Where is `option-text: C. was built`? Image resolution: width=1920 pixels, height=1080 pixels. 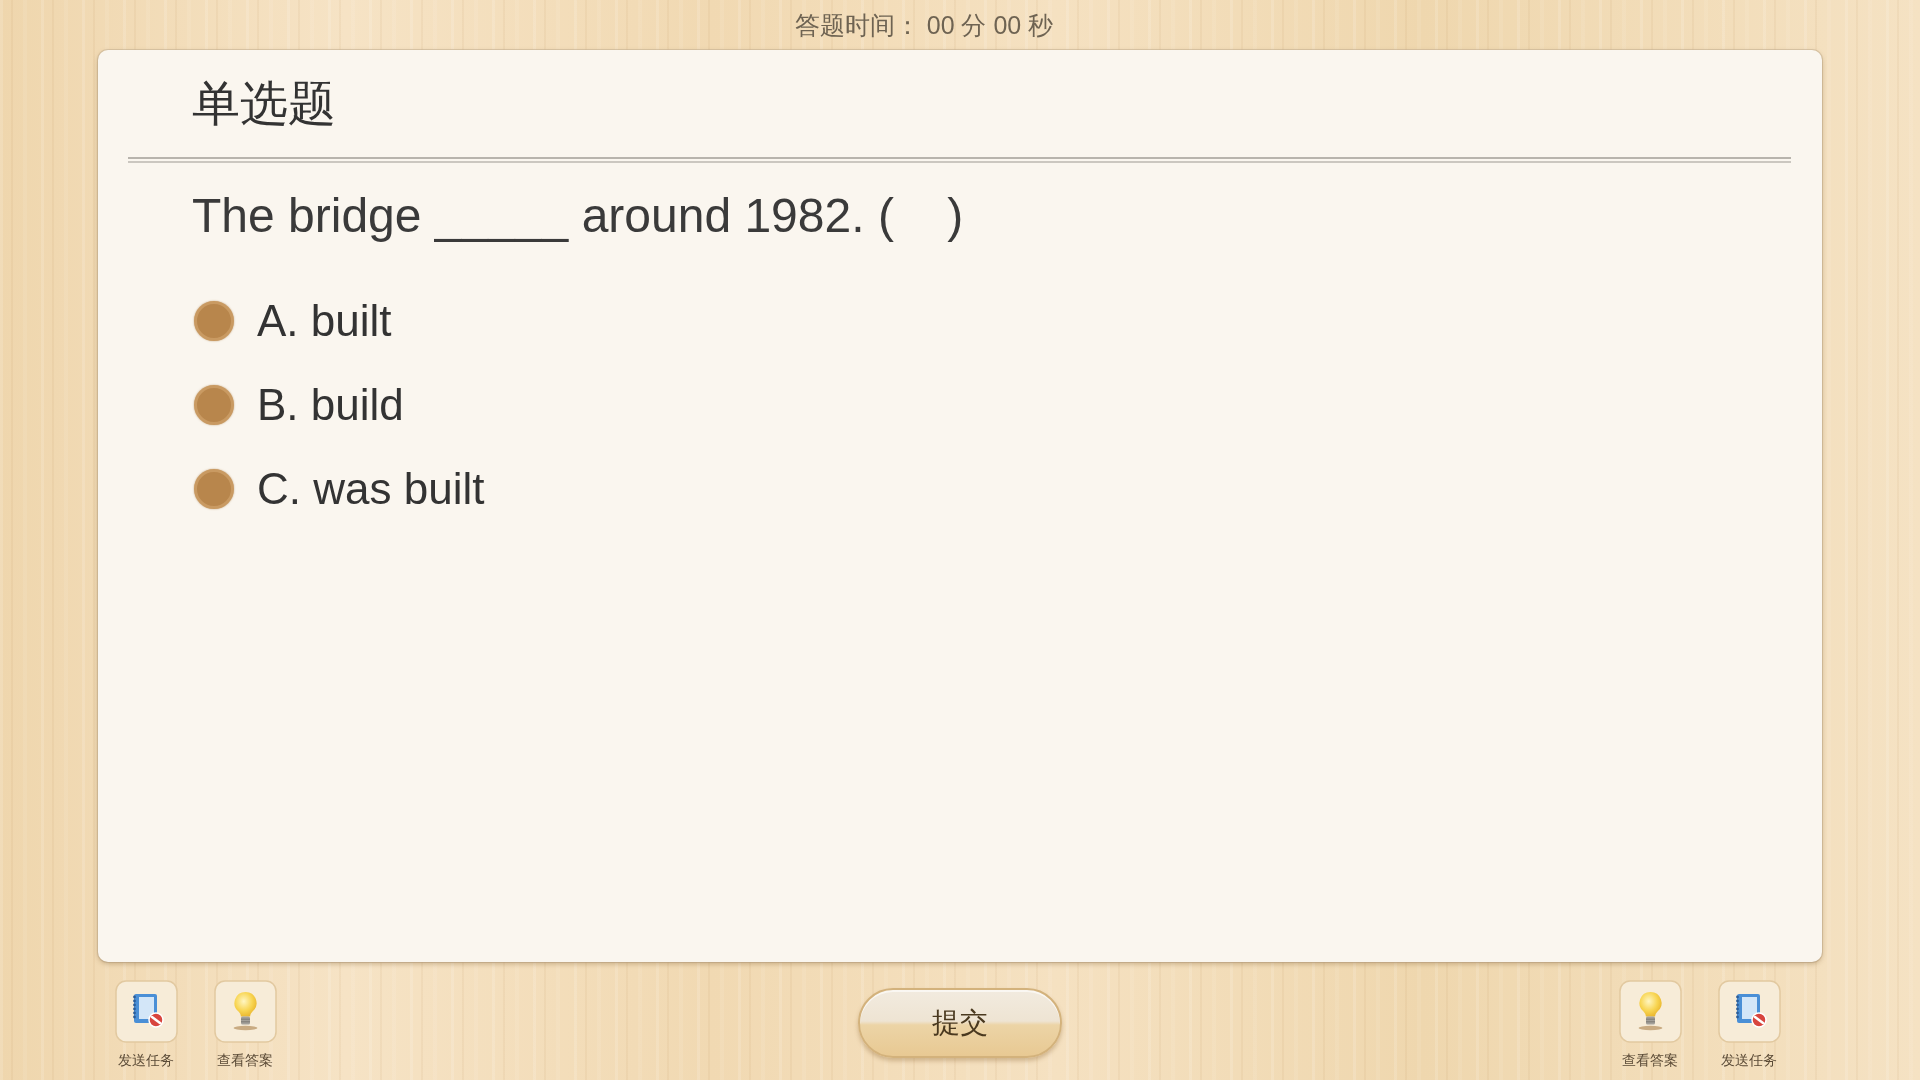
option-text: C. was built is located at coordinates (371, 489).